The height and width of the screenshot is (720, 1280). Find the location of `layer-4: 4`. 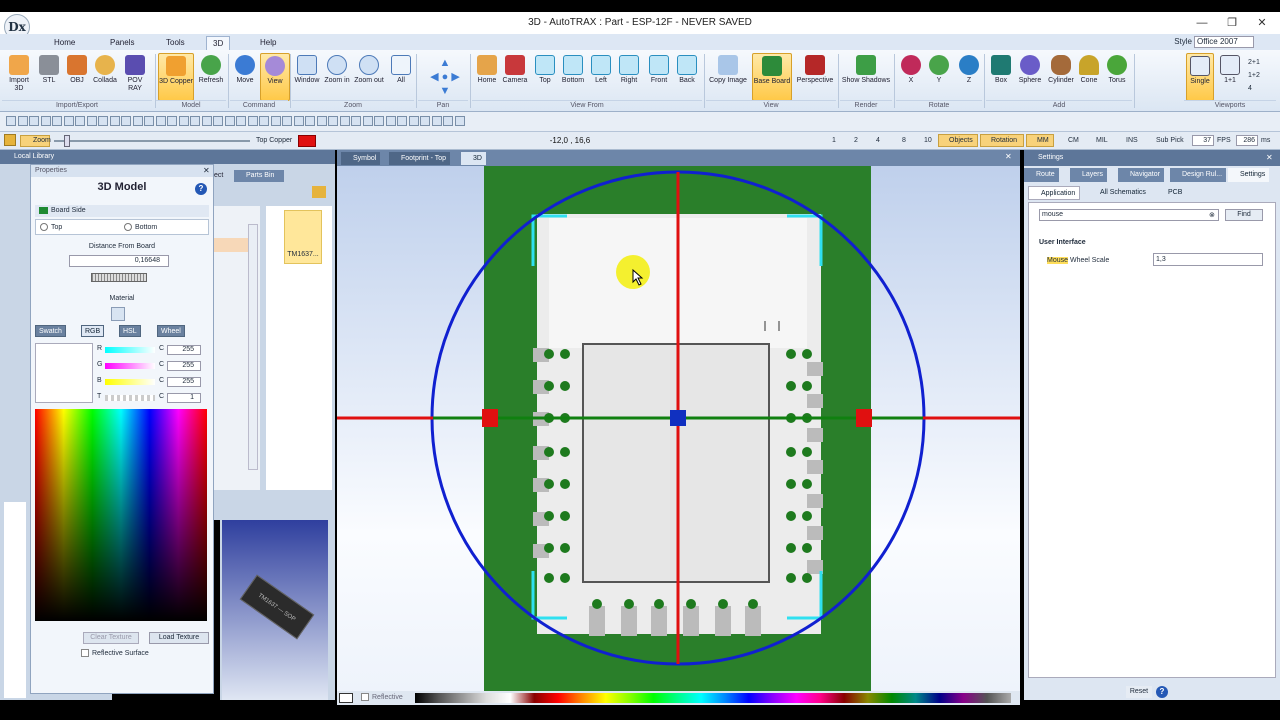

layer-4: 4 is located at coordinates (878, 141).